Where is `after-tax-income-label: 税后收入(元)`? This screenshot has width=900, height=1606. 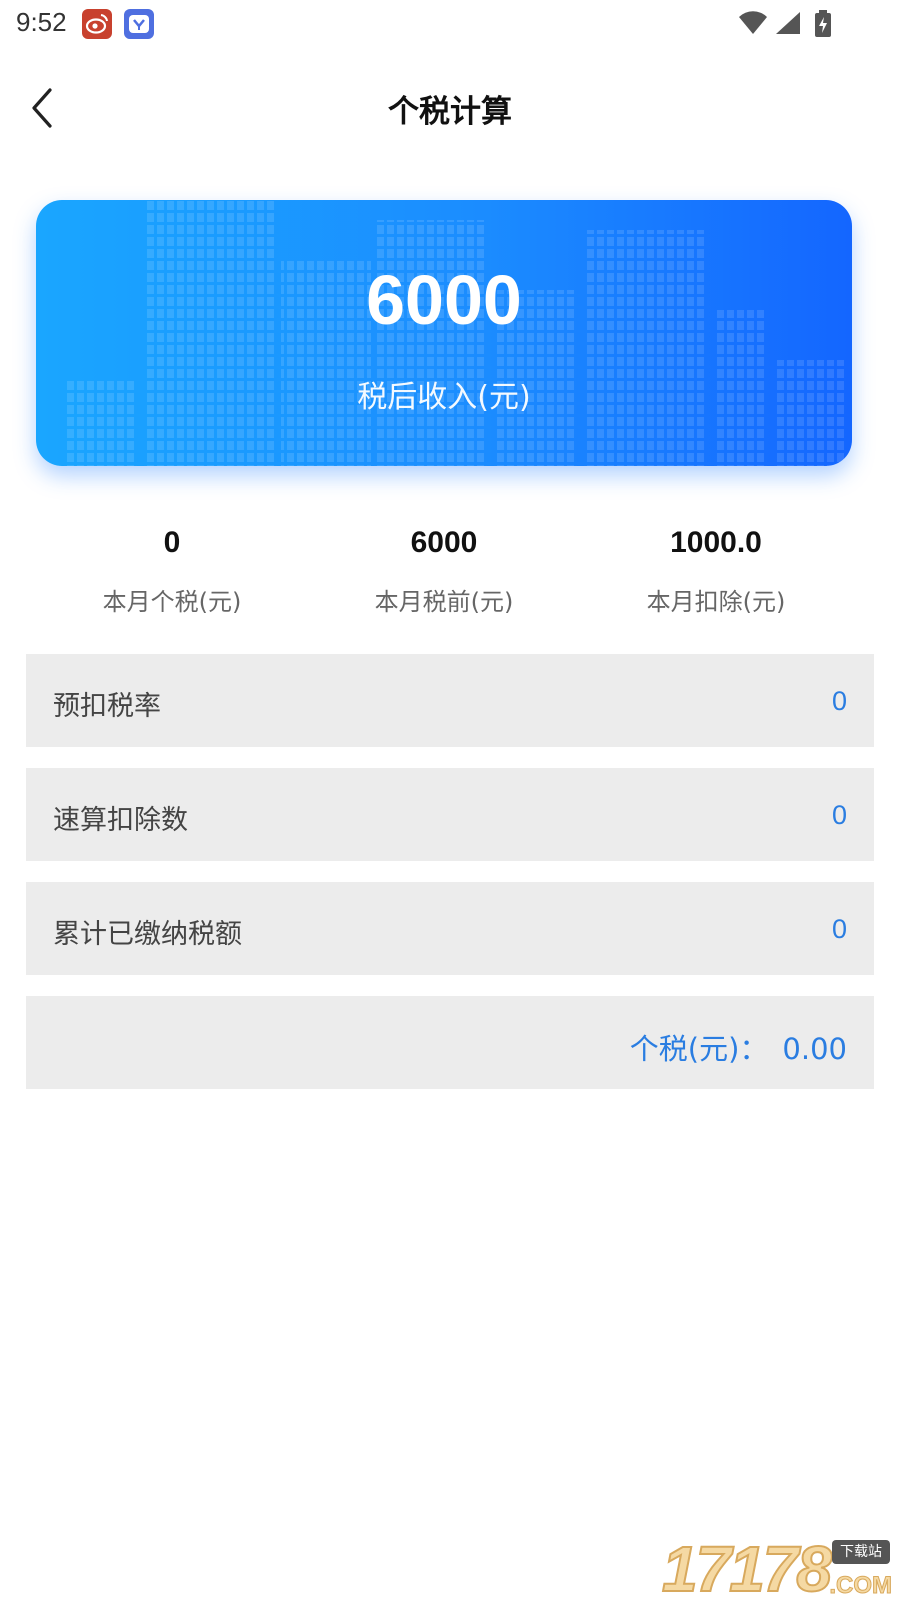 after-tax-income-label: 税后收入(元) is located at coordinates (444, 397).